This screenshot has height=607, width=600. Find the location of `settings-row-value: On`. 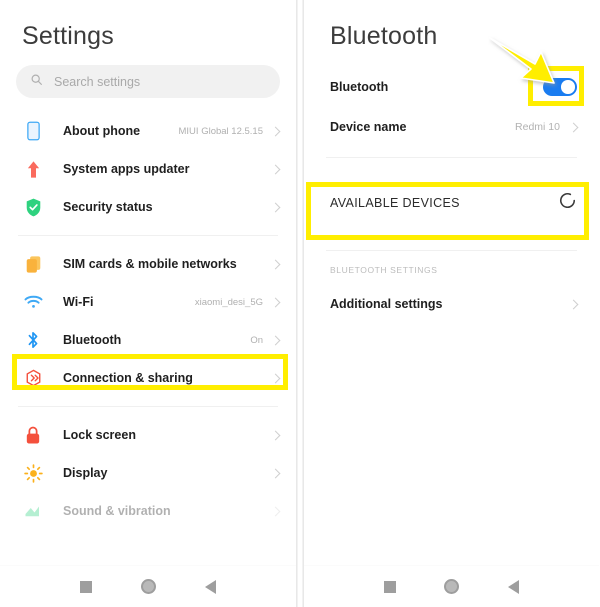

settings-row-value: On is located at coordinates (256, 340).